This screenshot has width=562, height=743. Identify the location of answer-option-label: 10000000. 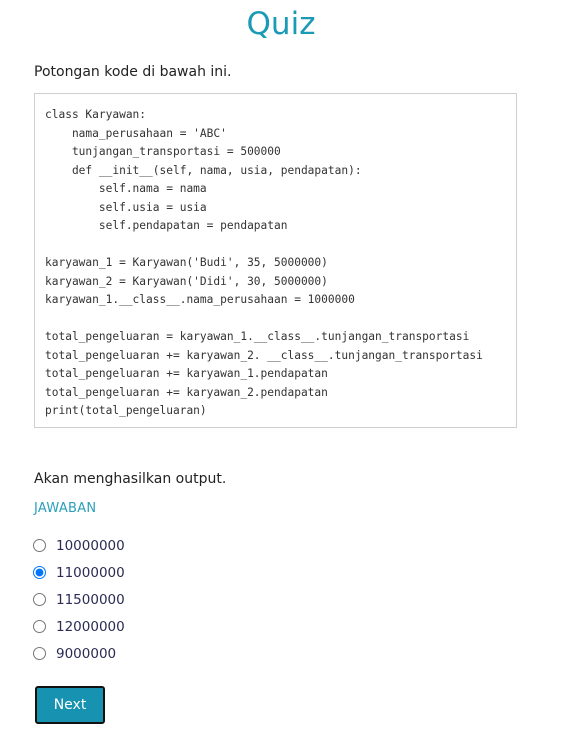
(90, 545).